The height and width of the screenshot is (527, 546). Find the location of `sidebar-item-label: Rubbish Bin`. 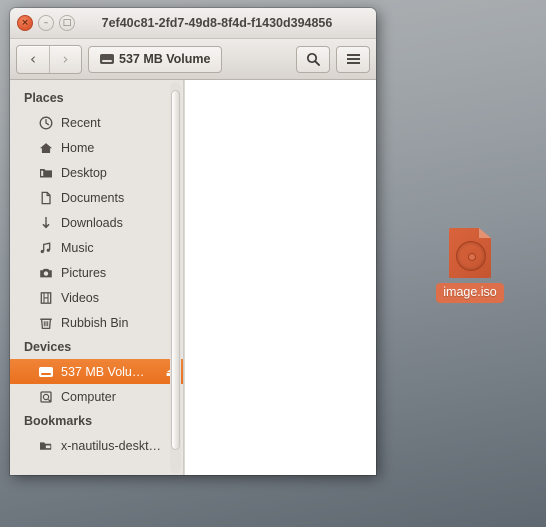

sidebar-item-label: Rubbish Bin is located at coordinates (95, 322).